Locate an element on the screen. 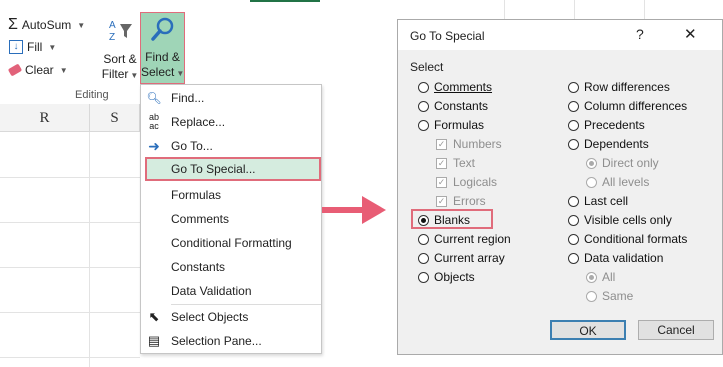  option-label: Formulas is located at coordinates (459, 125).